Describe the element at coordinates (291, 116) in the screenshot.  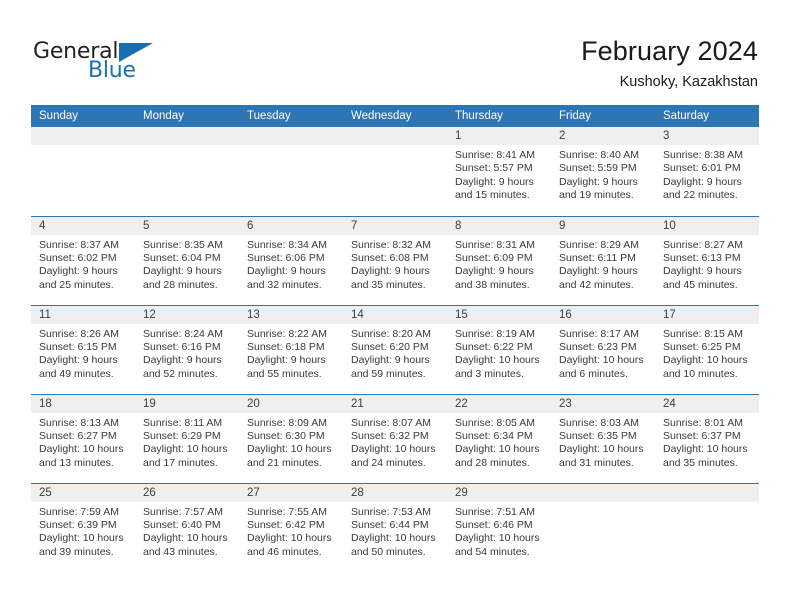
I see `weekday-header-tuesday: Tuesday` at that location.